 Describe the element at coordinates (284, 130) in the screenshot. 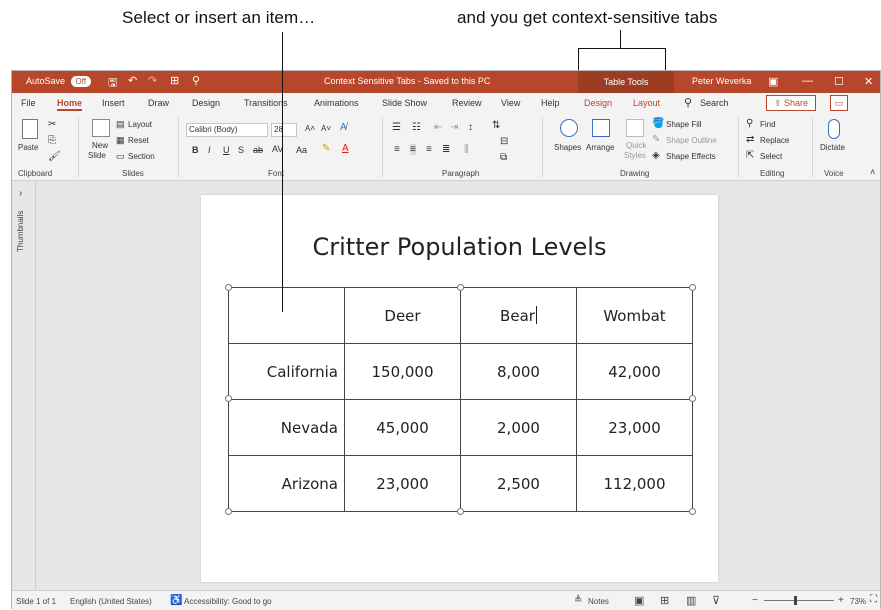

I see `font-size-input: 28` at that location.